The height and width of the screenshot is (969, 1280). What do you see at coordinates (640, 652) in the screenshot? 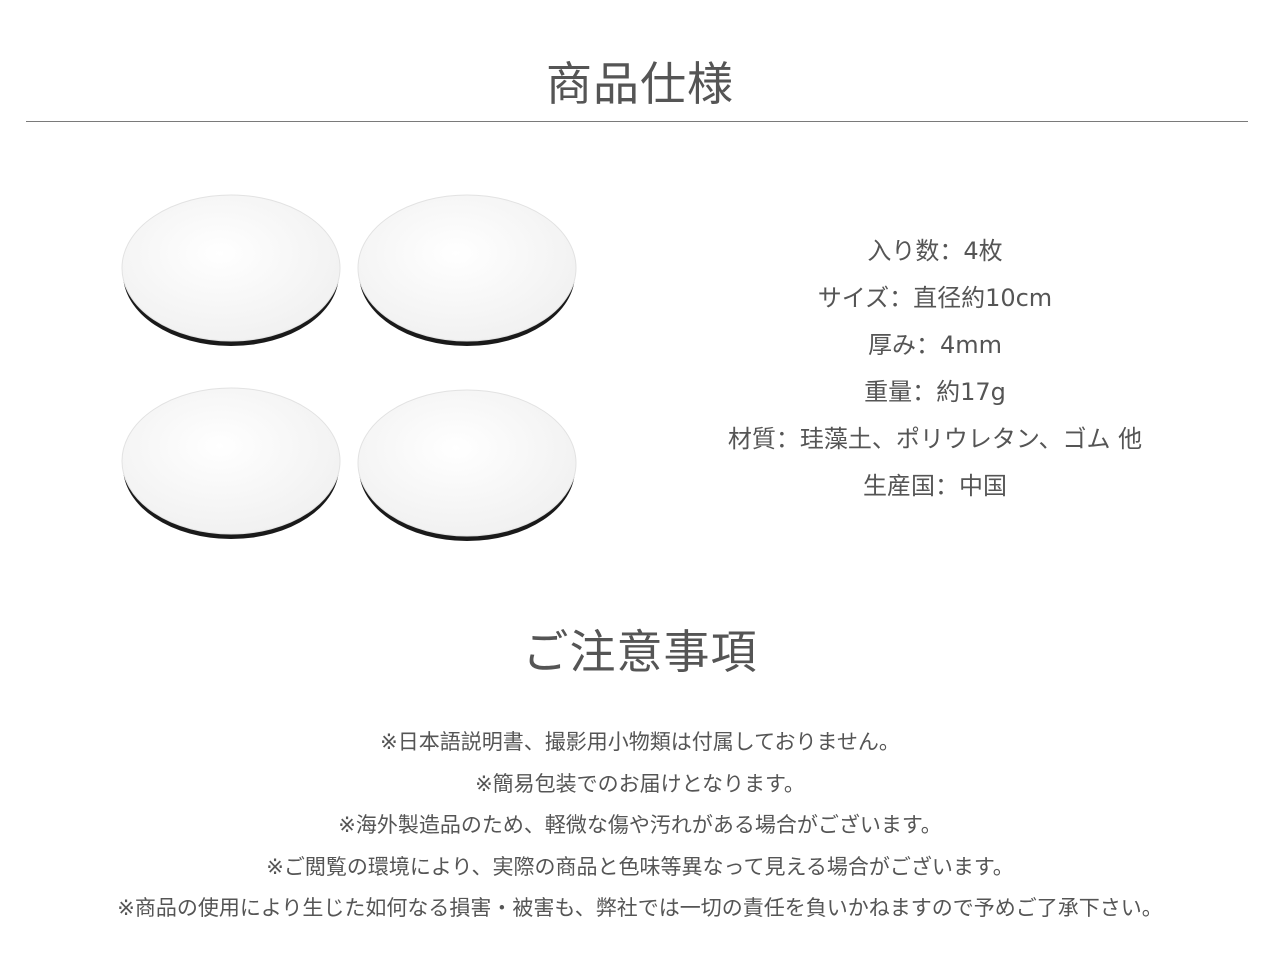
I see `notes-title: ご注意事項` at bounding box center [640, 652].